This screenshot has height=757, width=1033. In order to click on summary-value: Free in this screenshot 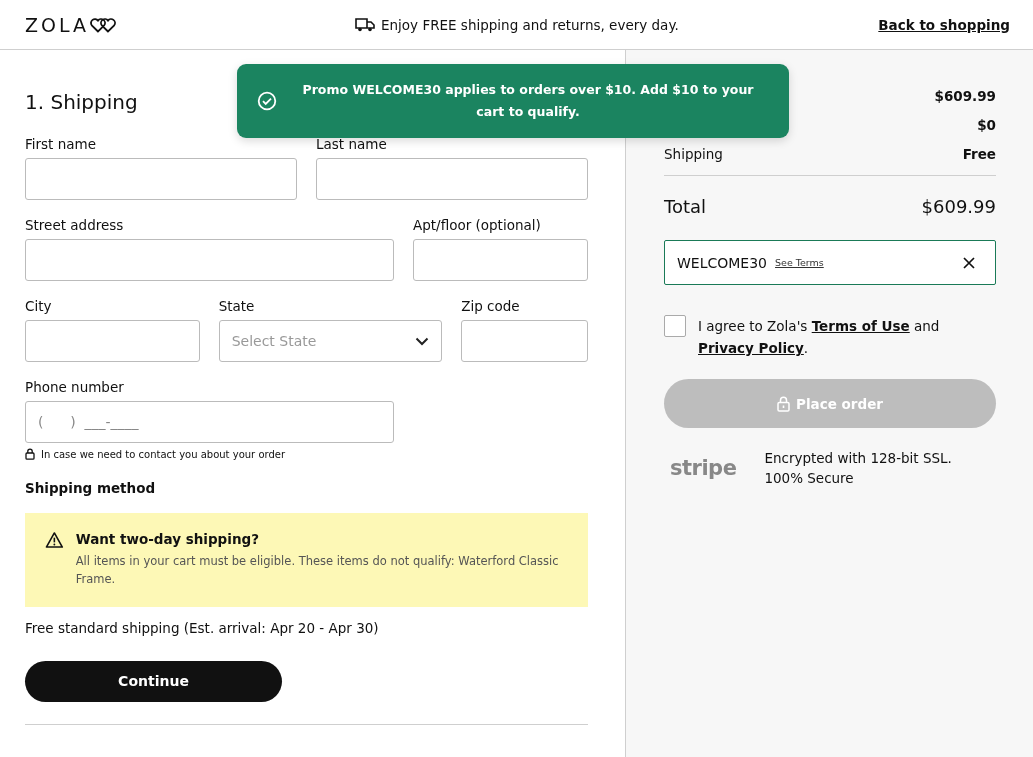, I will do `click(979, 155)`.